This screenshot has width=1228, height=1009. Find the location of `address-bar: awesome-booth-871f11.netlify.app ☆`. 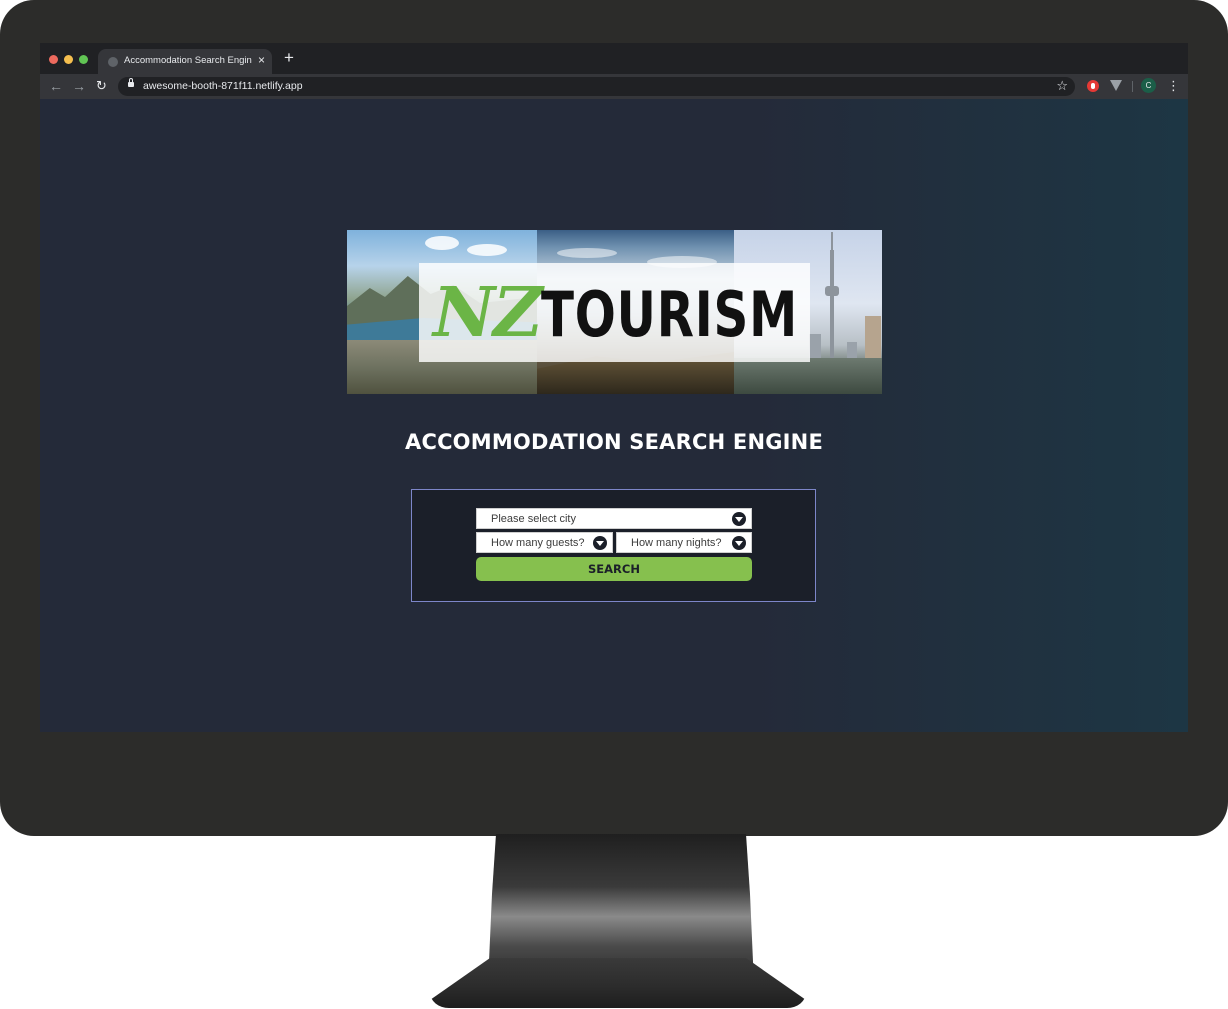

address-bar: awesome-booth-871f11.netlify.app ☆ is located at coordinates (596, 86).